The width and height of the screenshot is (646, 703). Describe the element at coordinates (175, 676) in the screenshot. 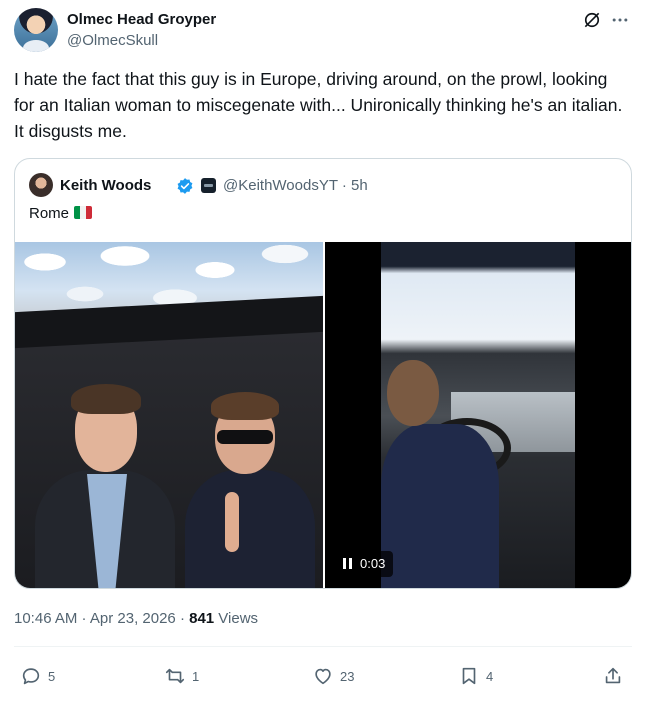

I see `repost-icon` at that location.